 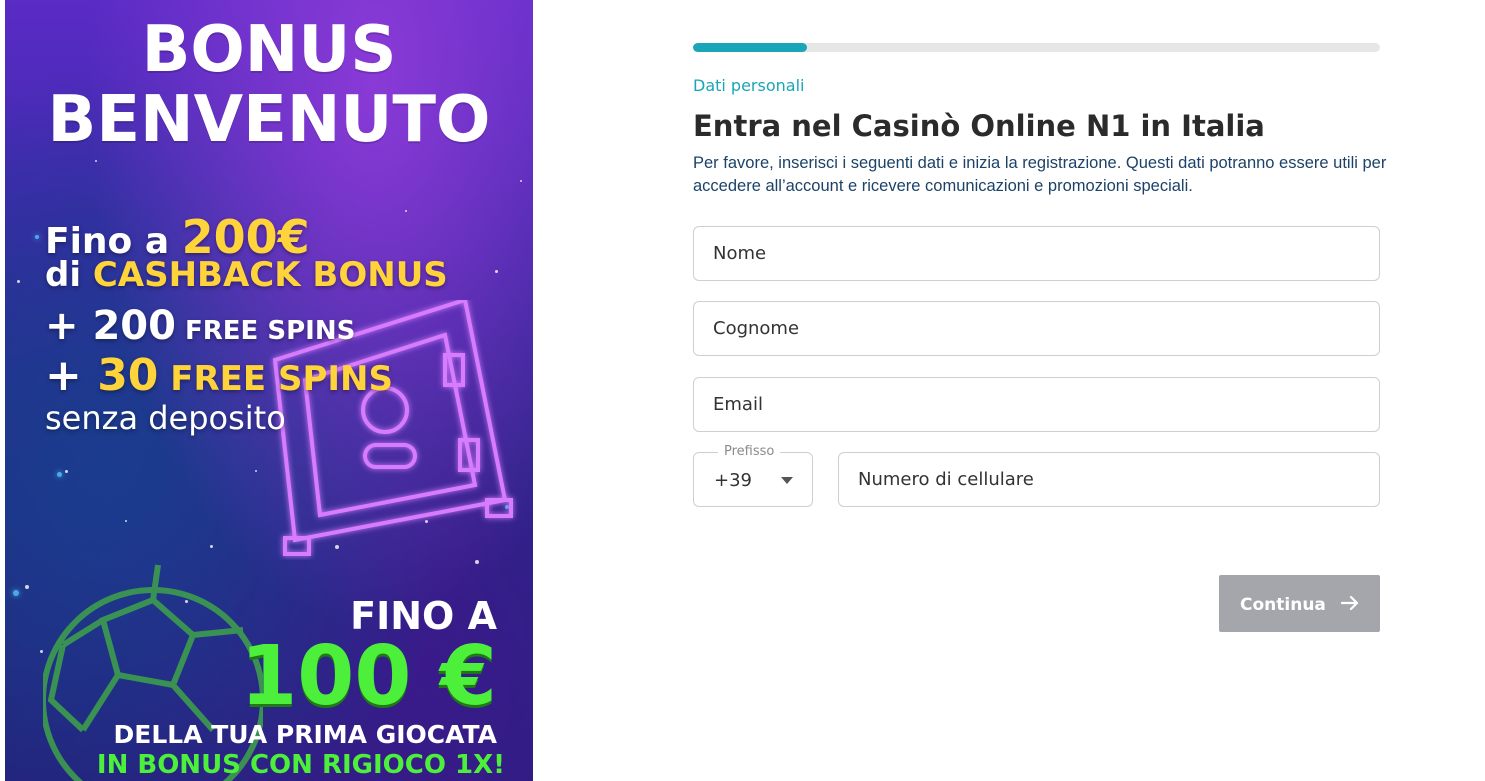 I want to click on email-field, so click(x=1036, y=404).